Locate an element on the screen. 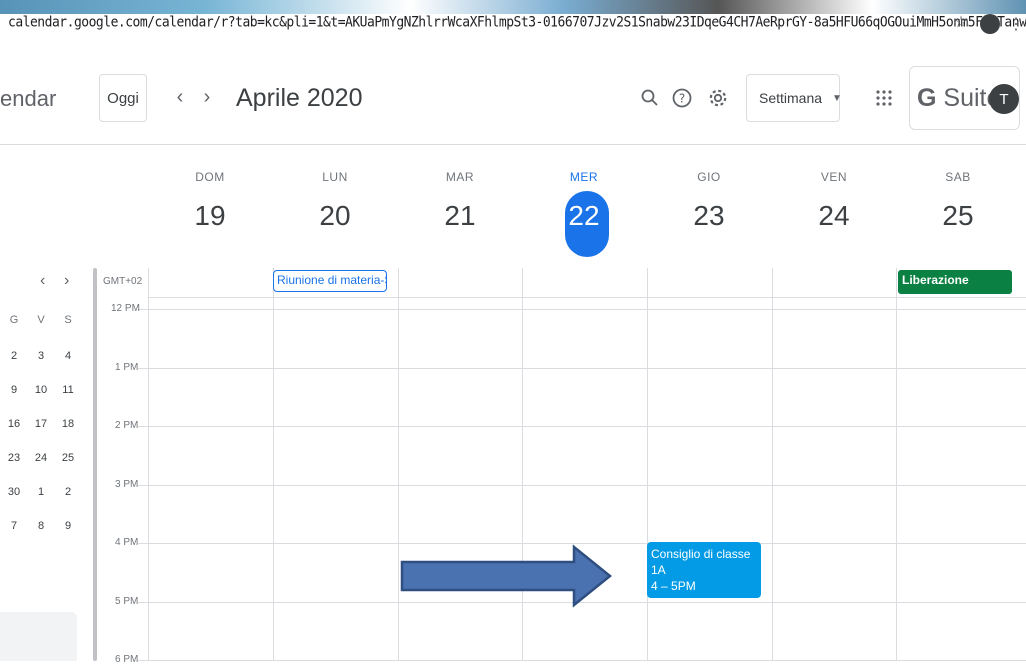 The image size is (1026, 665). view-select: Settimana ▼ is located at coordinates (794, 98).